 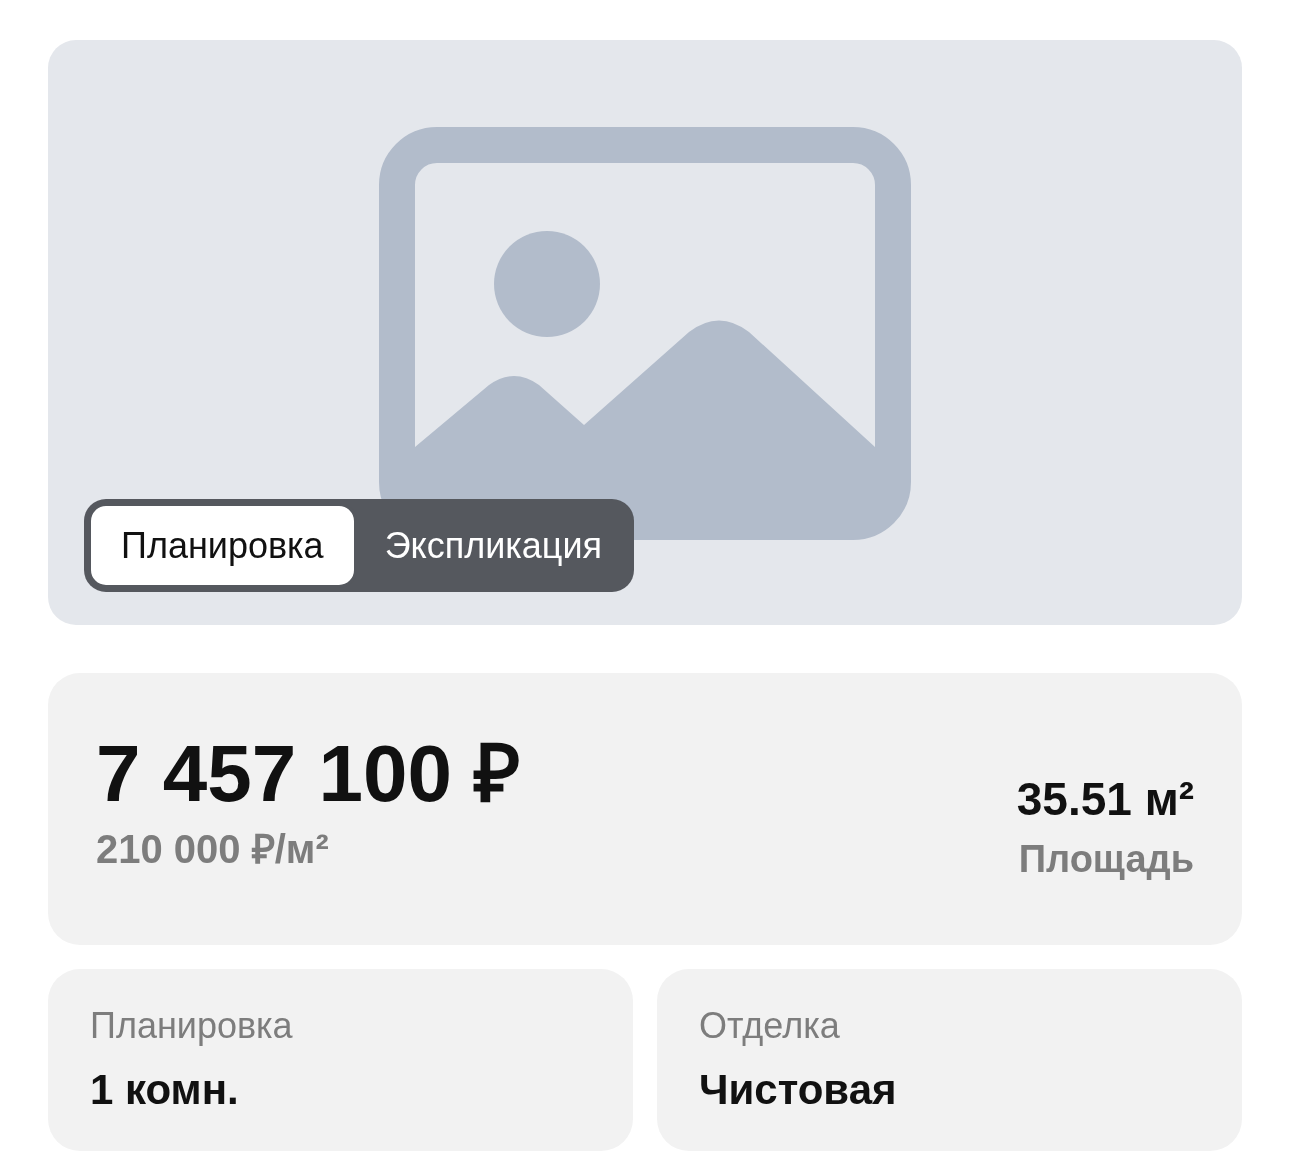 What do you see at coordinates (1105, 799) in the screenshot?
I see `area-value: 35.51 м²` at bounding box center [1105, 799].